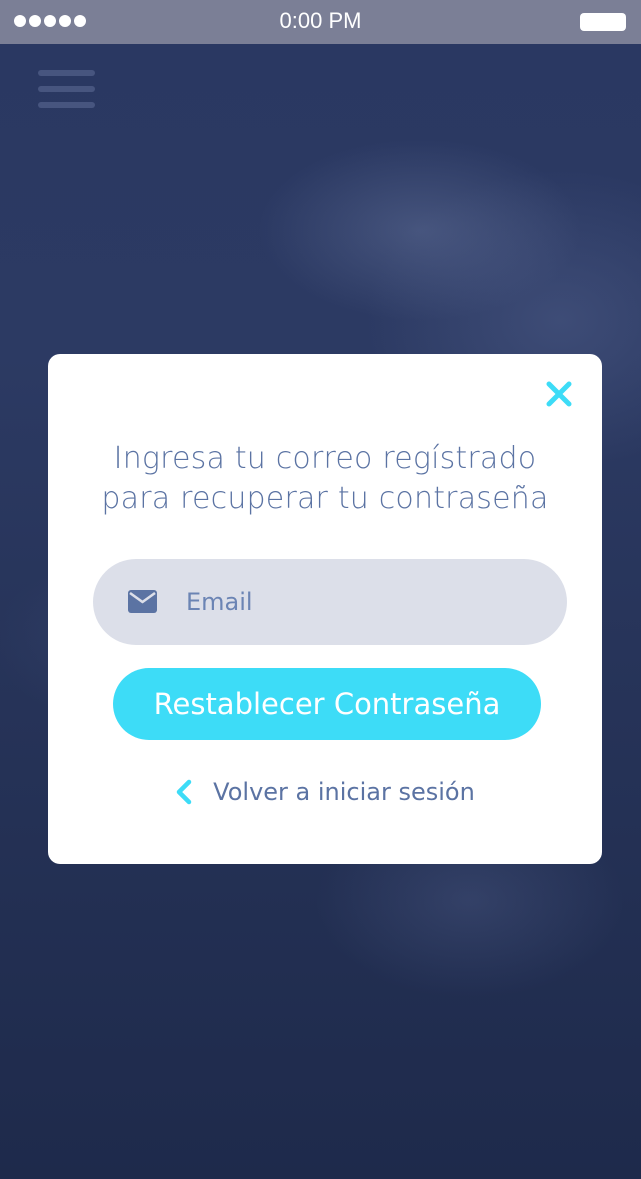 This screenshot has width=641, height=1179. I want to click on hamburger-menu-icon, so click(66, 89).